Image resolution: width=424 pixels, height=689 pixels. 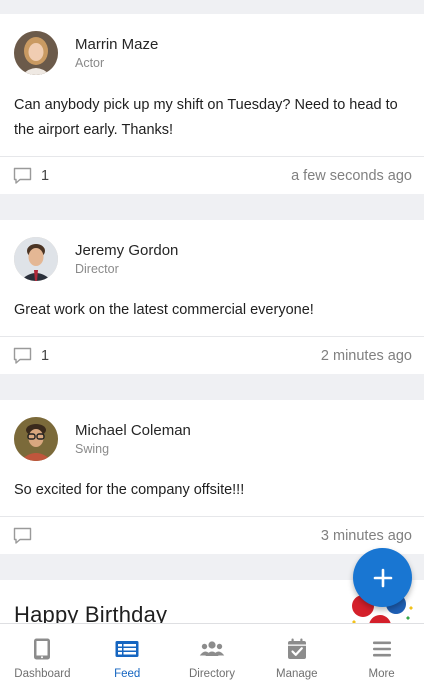 I want to click on comment-button, so click(x=27, y=536).